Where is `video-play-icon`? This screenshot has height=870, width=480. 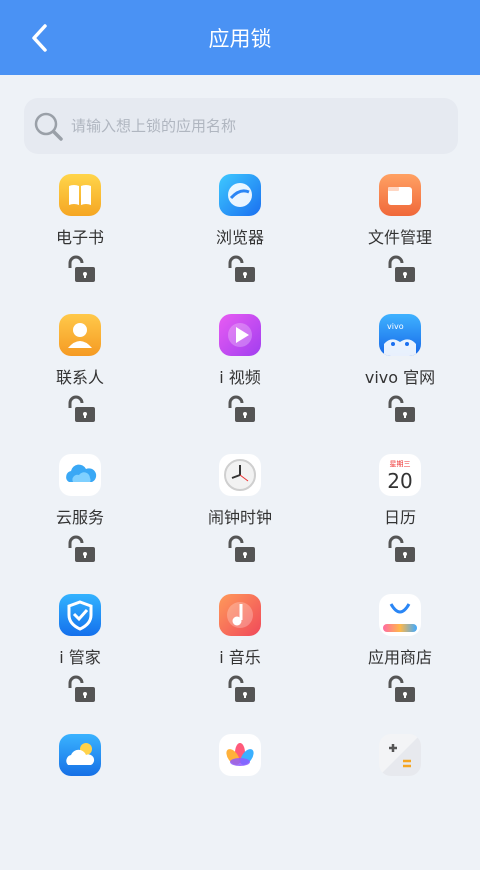
video-play-icon is located at coordinates (240, 335).